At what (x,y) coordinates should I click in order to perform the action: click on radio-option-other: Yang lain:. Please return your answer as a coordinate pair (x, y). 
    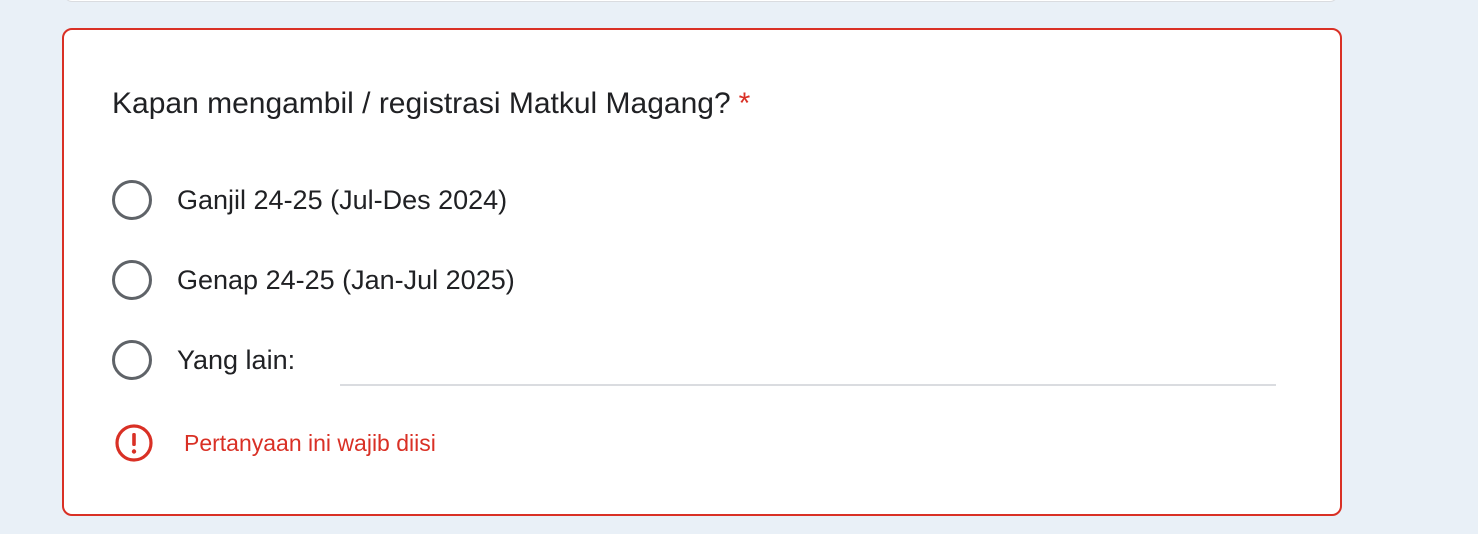
    Looking at the image, I should click on (203, 360).